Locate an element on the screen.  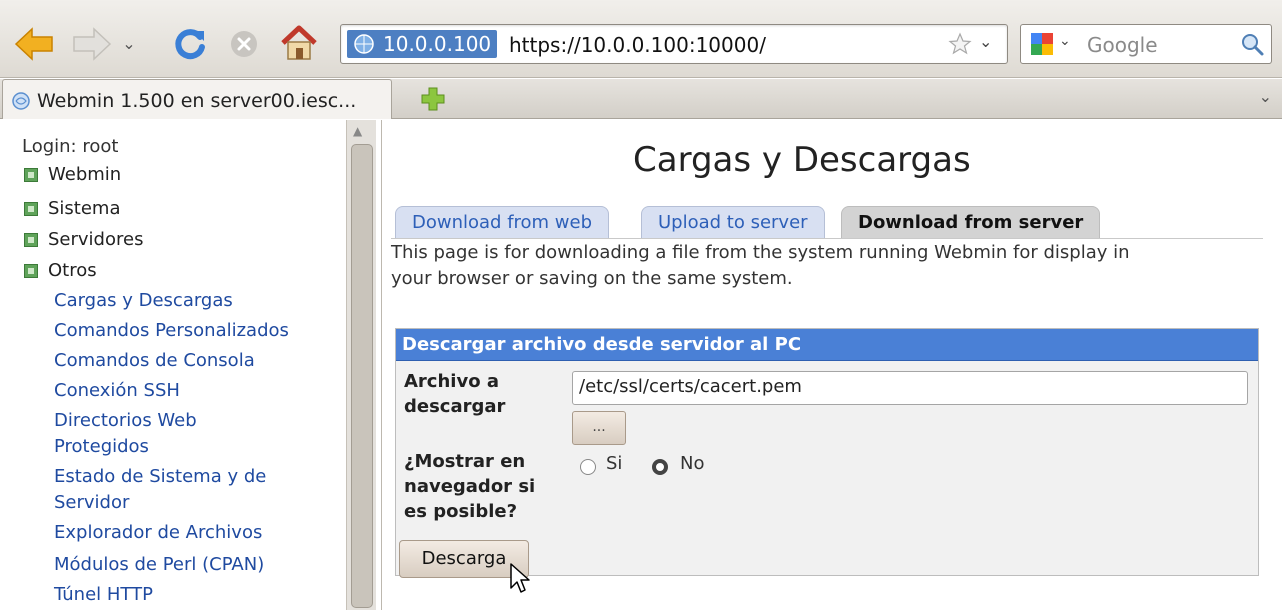
category-label: Servidores is located at coordinates (96, 239).